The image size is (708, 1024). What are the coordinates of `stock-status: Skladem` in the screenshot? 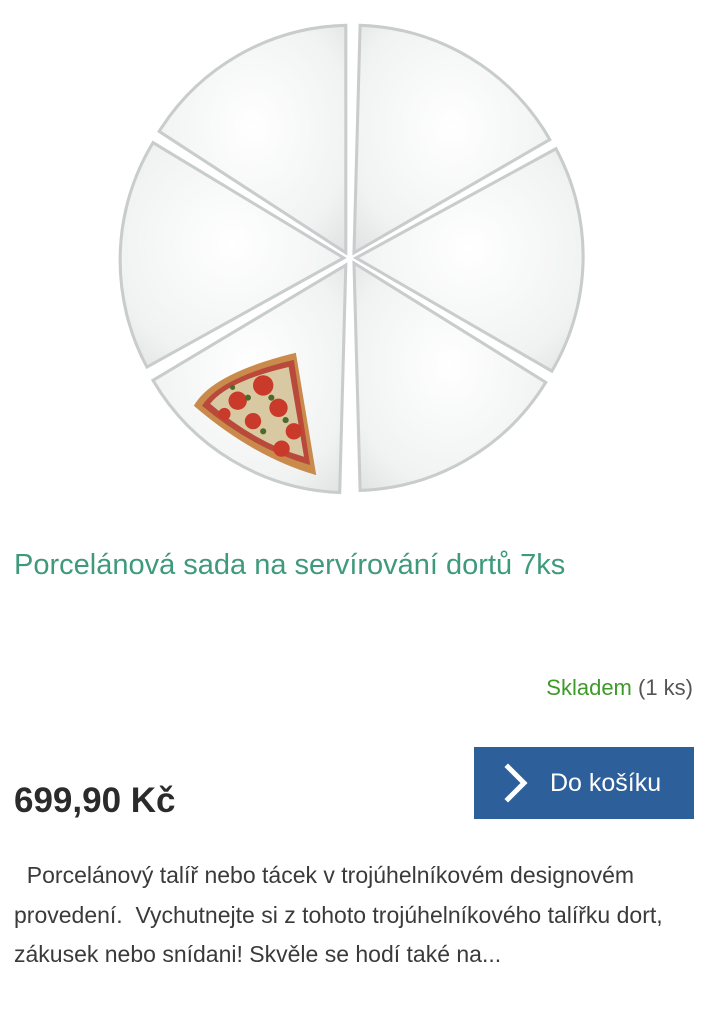 It's located at (589, 687).